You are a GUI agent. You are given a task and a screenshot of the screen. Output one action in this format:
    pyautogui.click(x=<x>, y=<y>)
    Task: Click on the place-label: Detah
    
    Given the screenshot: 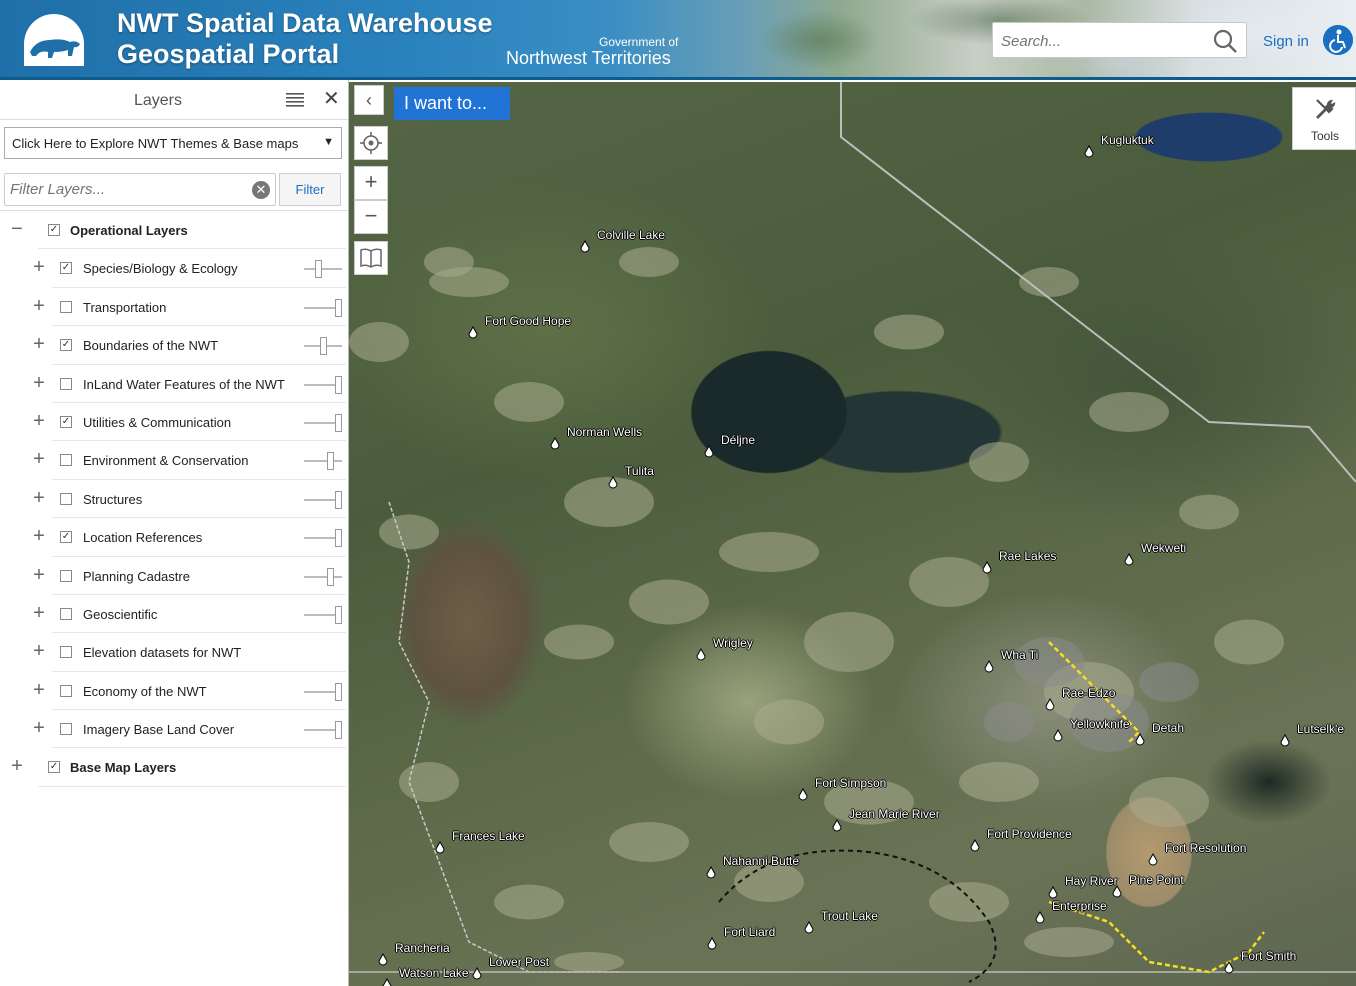 What is the action you would take?
    pyautogui.click(x=1168, y=728)
    